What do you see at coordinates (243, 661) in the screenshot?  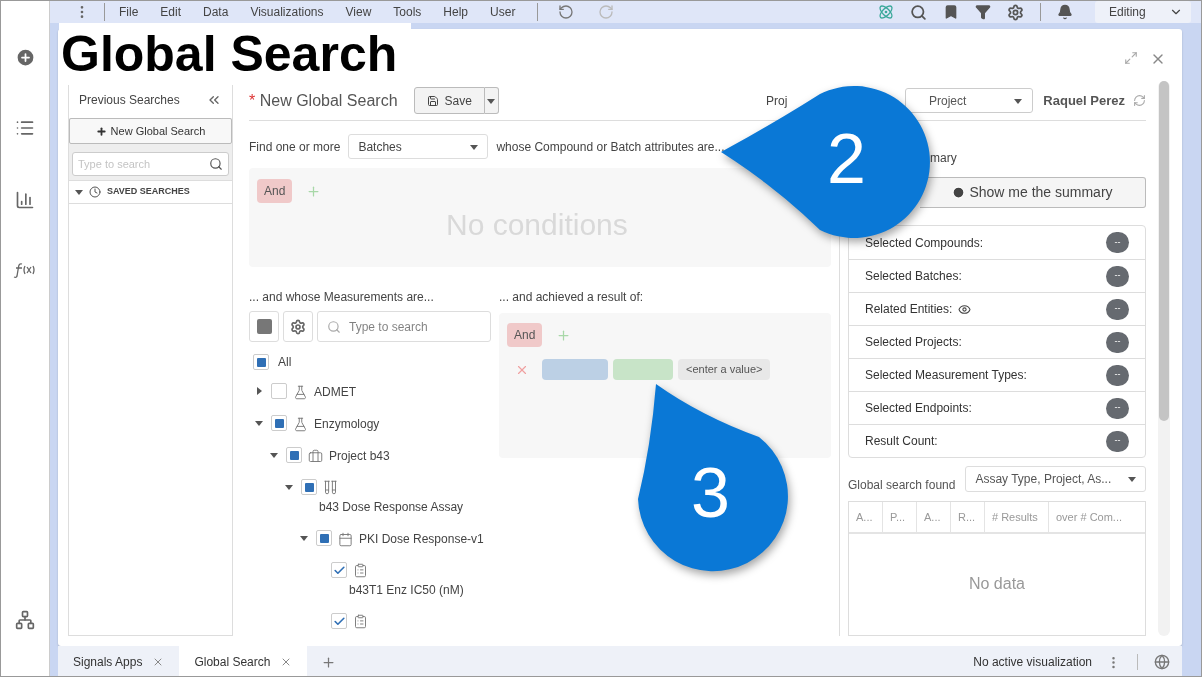 I see `document-tab: Global Search` at bounding box center [243, 661].